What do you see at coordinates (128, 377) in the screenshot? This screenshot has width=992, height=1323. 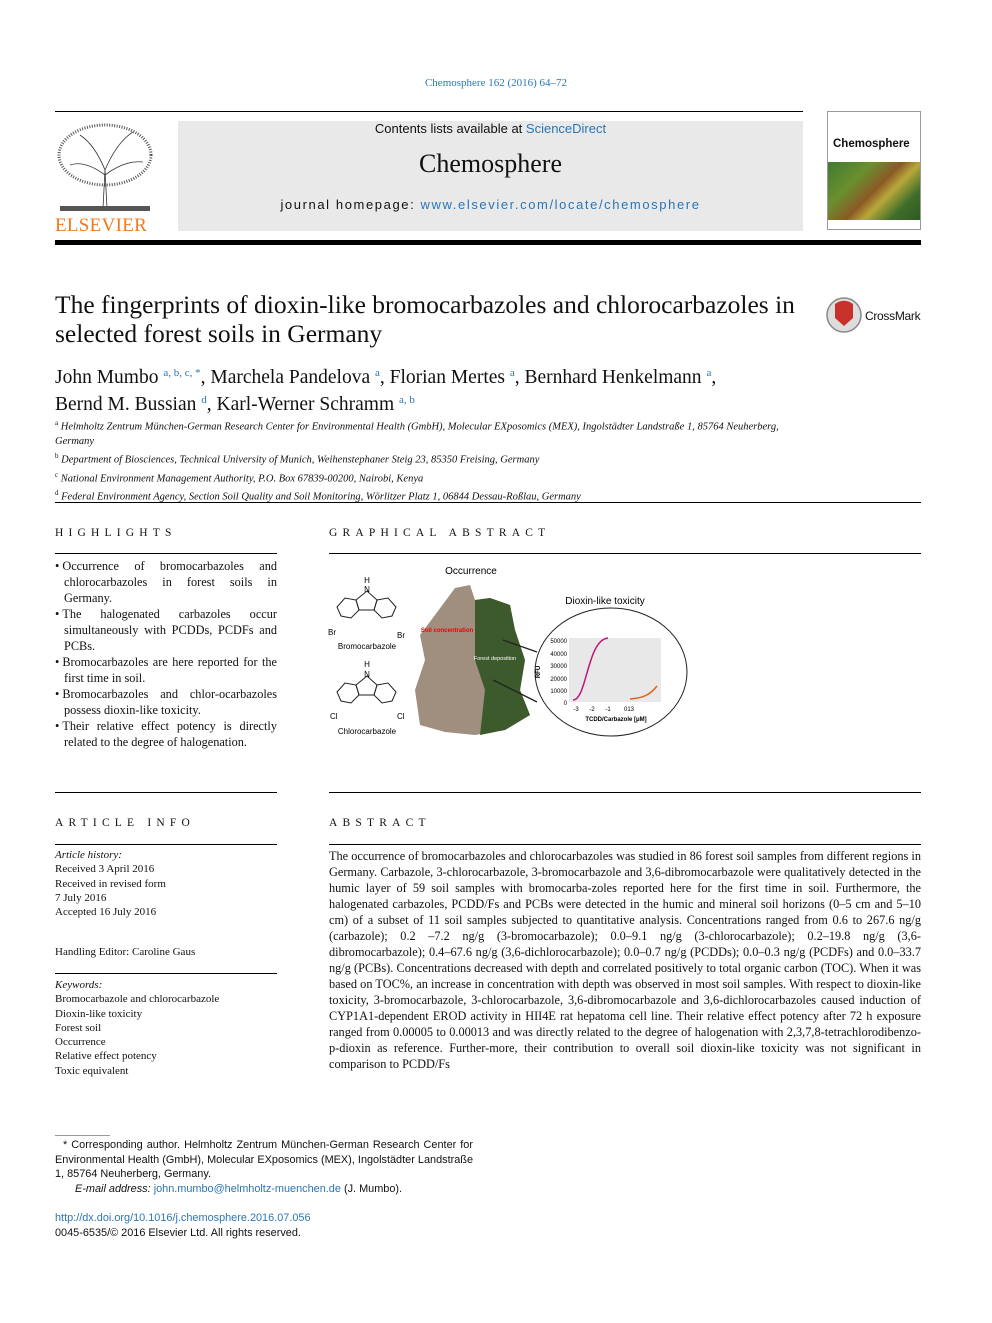 I see `author: John Mumbo a, b, c, *` at bounding box center [128, 377].